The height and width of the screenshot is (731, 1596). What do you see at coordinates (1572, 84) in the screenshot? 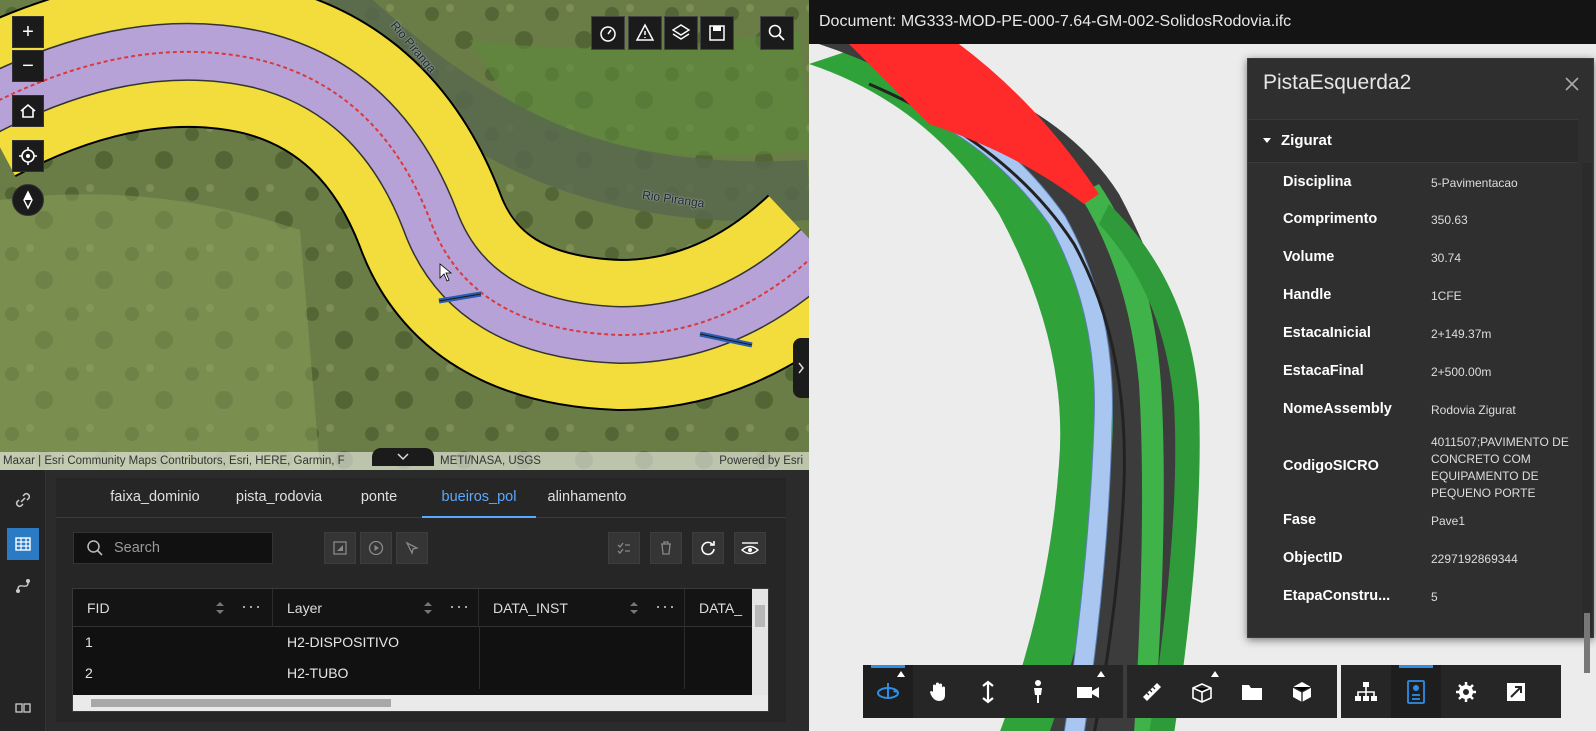
I see `close-icon` at bounding box center [1572, 84].